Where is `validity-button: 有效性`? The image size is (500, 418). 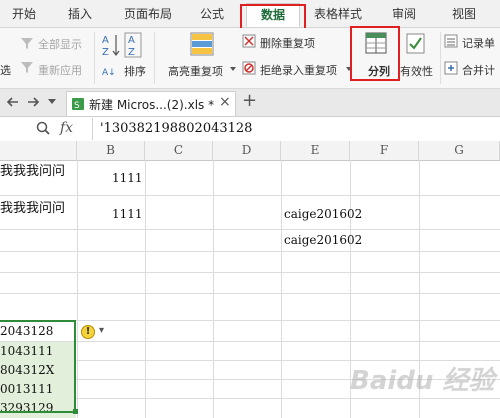
validity-button: 有效性 is located at coordinates (416, 71).